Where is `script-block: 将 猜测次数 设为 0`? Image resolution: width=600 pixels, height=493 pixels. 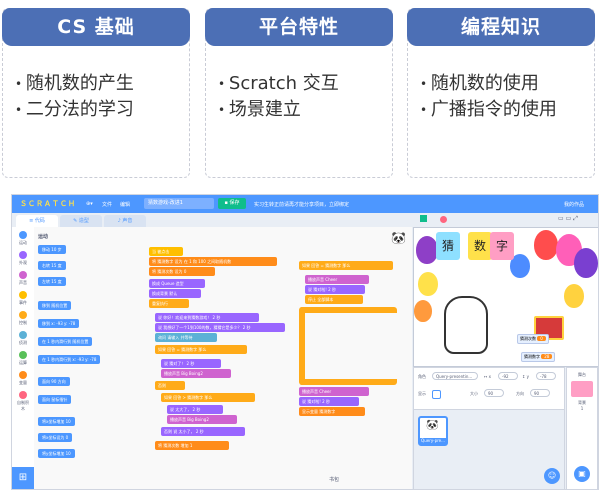
script-block: 将 猜测次数 设为 0 is located at coordinates (182, 271).